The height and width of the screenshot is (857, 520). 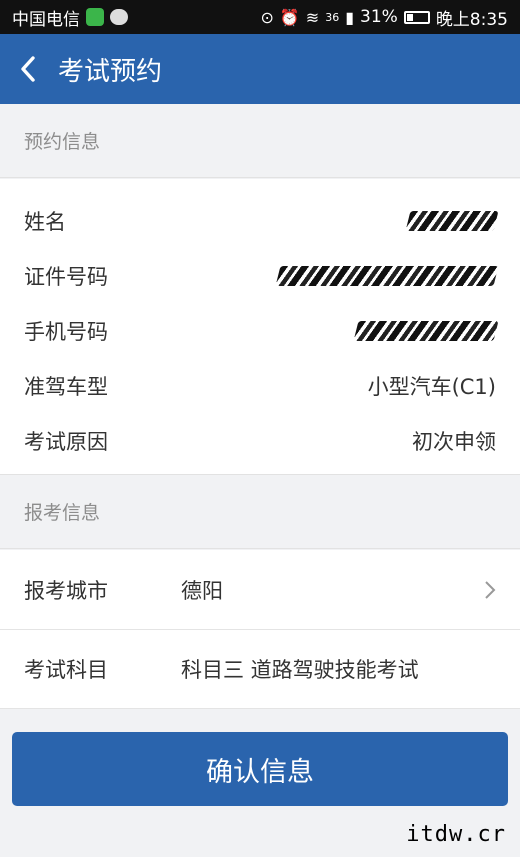 I want to click on exam-city-value: 德阳, so click(x=202, y=590).